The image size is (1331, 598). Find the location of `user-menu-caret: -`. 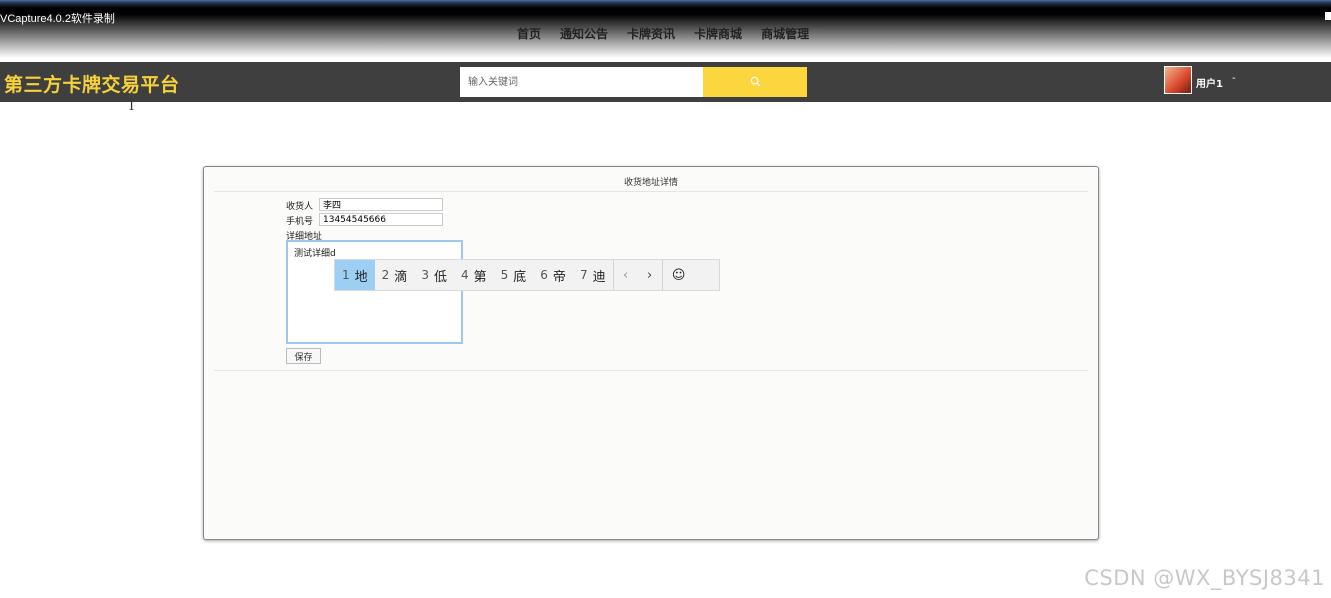

user-menu-caret: - is located at coordinates (1234, 78).